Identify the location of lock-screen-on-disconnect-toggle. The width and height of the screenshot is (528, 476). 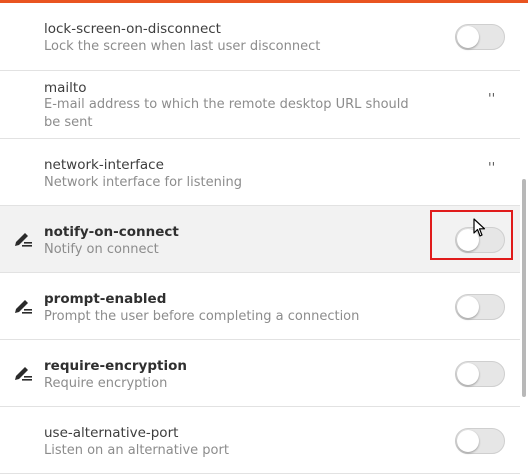
(480, 37).